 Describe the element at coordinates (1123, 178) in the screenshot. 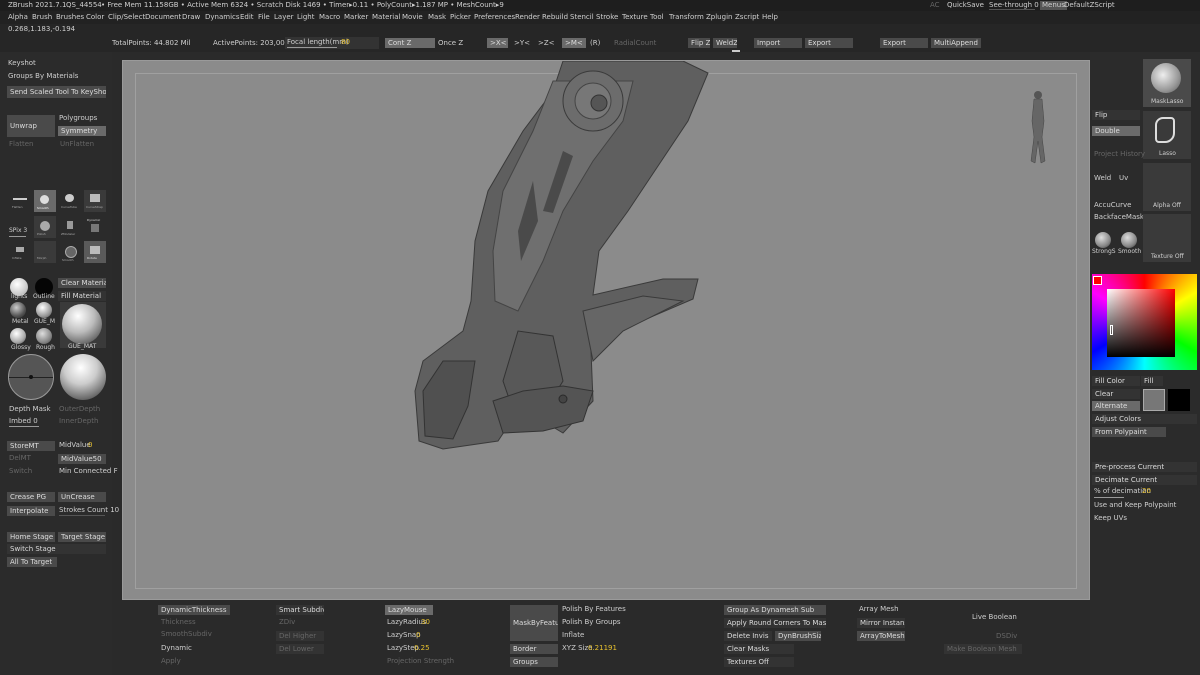

I see `uv-button: Uv` at that location.